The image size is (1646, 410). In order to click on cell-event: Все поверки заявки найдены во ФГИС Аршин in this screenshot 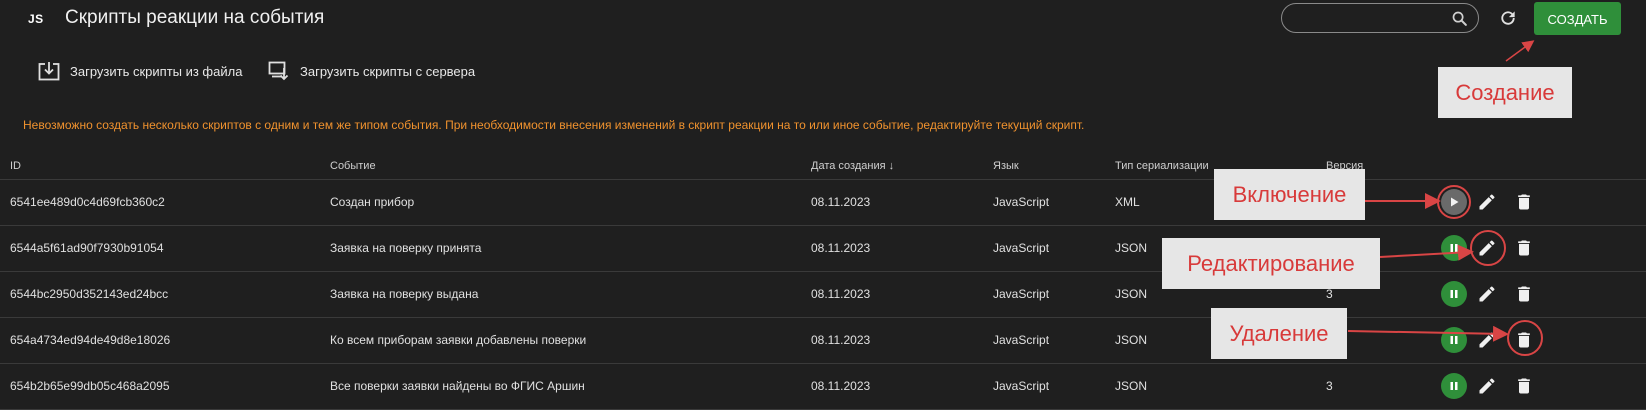, I will do `click(457, 386)`.